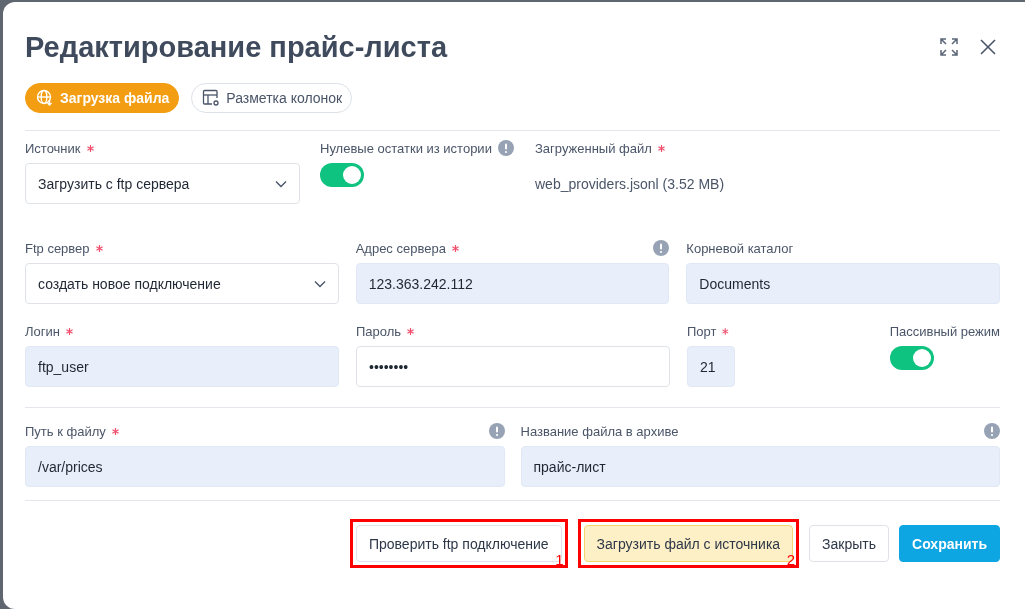  Describe the element at coordinates (65, 431) in the screenshot. I see `field-label: Путь к файлу` at that location.